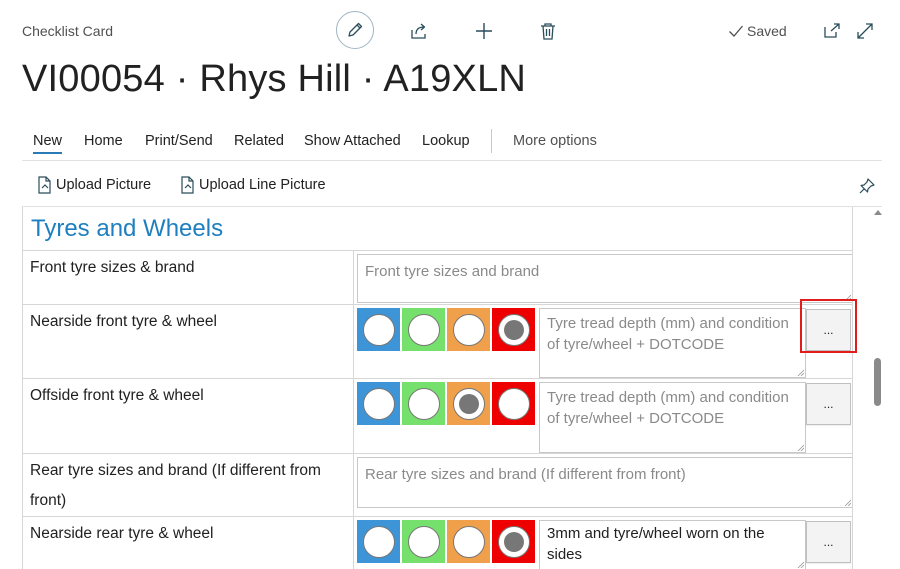 The image size is (900, 569). Describe the element at coordinates (117, 395) in the screenshot. I see `row-label: Offside front tyre & wheel` at that location.